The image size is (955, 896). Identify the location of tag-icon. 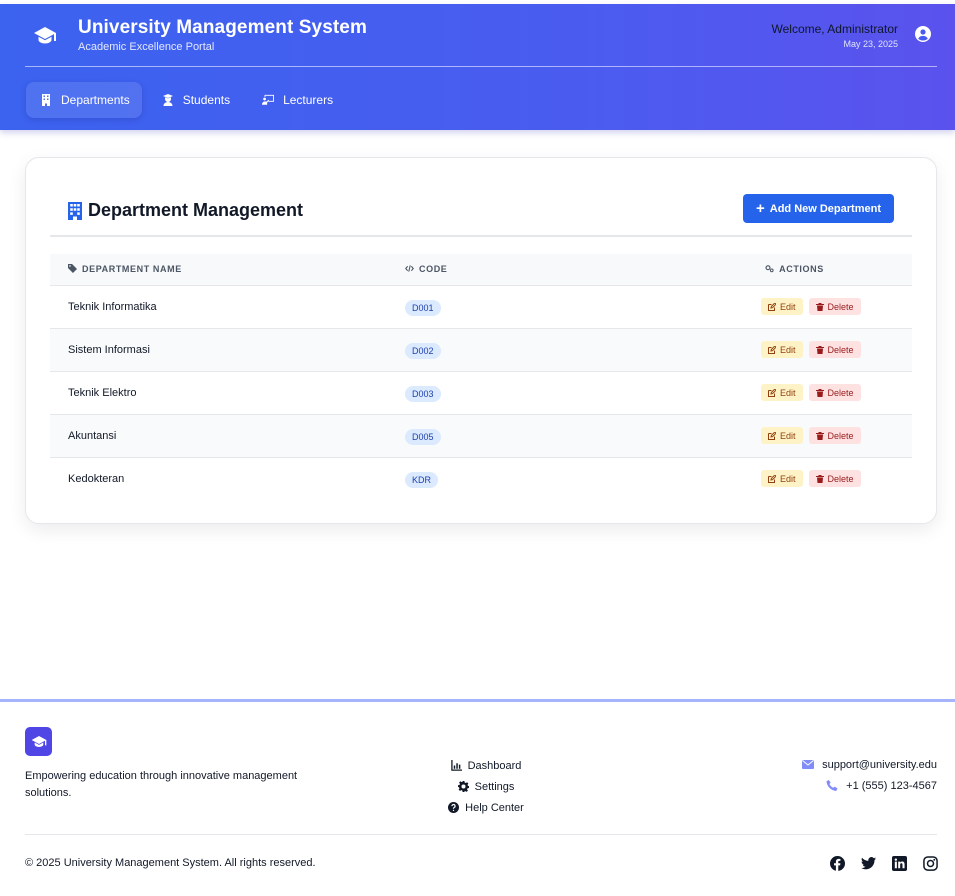
(72, 268).